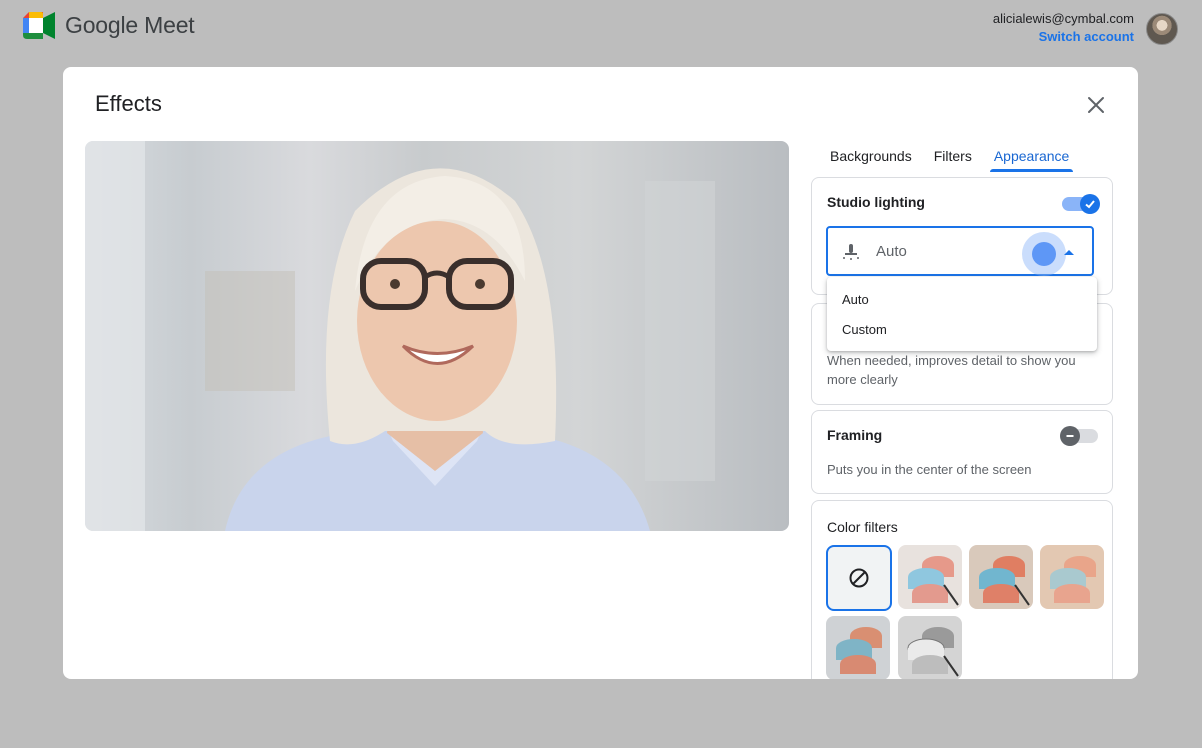  I want to click on meet-camera-icon, so click(39, 25).